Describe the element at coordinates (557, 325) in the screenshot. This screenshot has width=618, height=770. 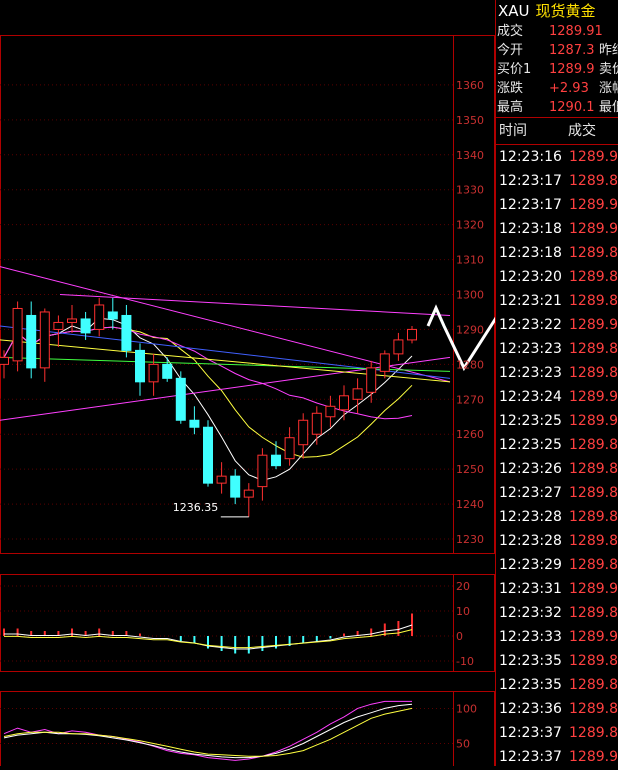
I see `tick-row: 12:23:22 1289.9` at that location.